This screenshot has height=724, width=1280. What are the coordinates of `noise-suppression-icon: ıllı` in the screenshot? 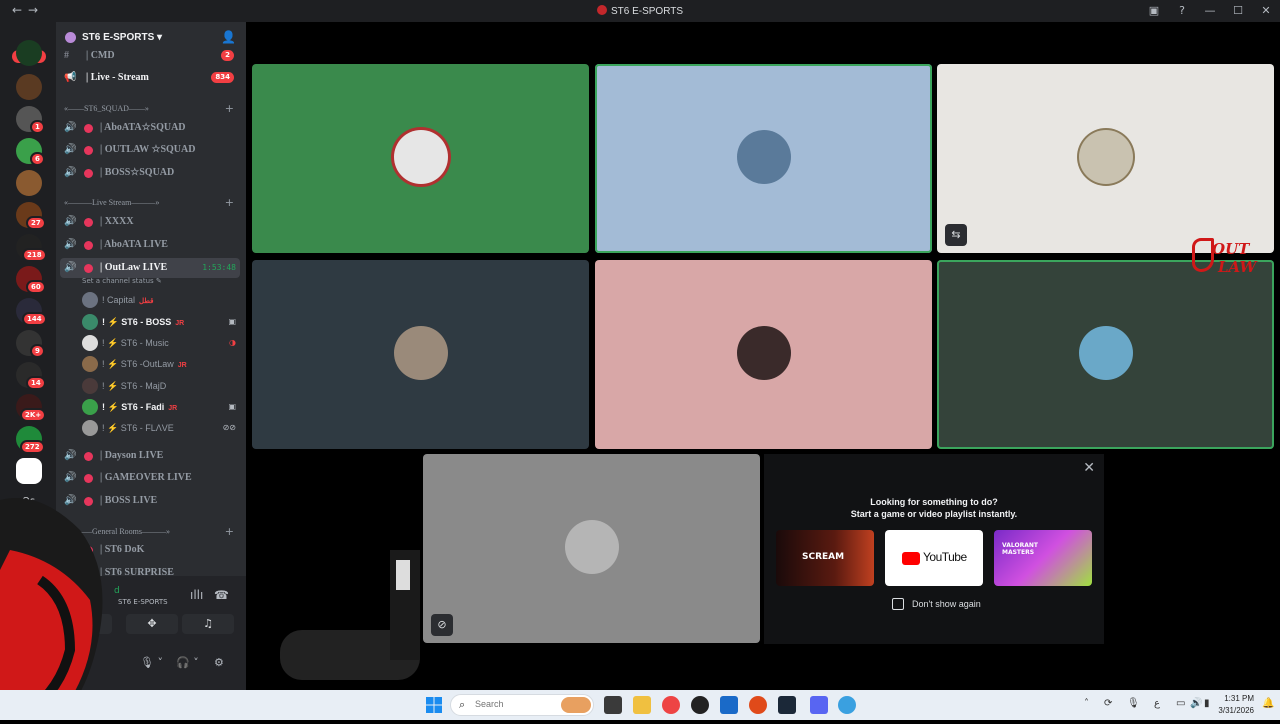 It's located at (196, 595).